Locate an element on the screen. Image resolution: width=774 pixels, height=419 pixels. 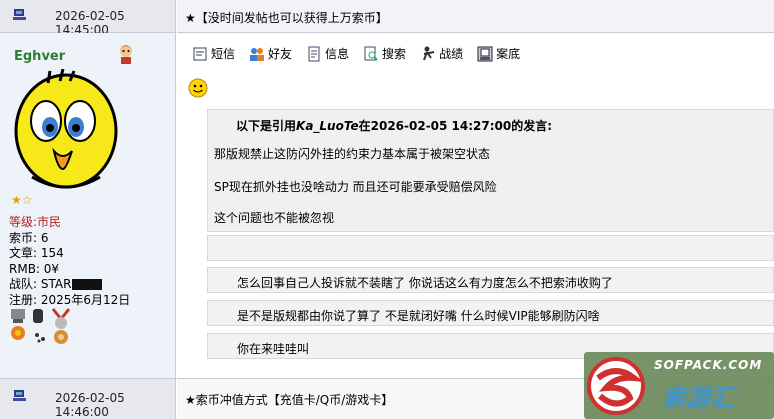
archive-label: 案底 is located at coordinates (508, 54).